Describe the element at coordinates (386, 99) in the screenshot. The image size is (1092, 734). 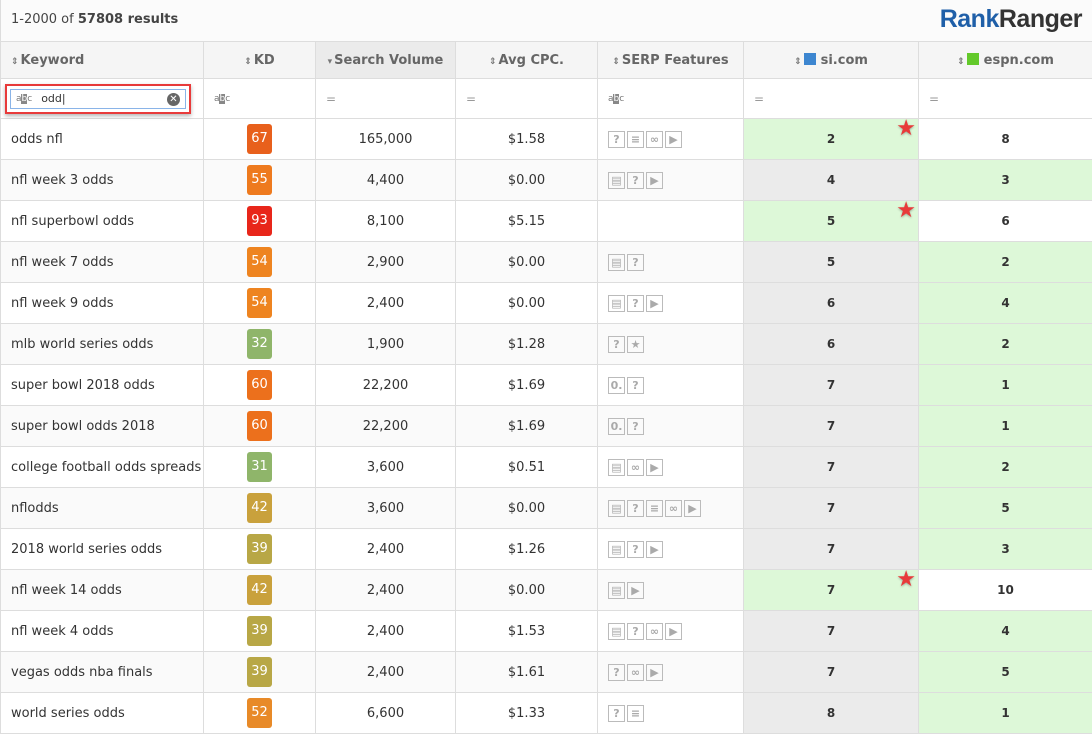
I see `volume-filter: =` at that location.